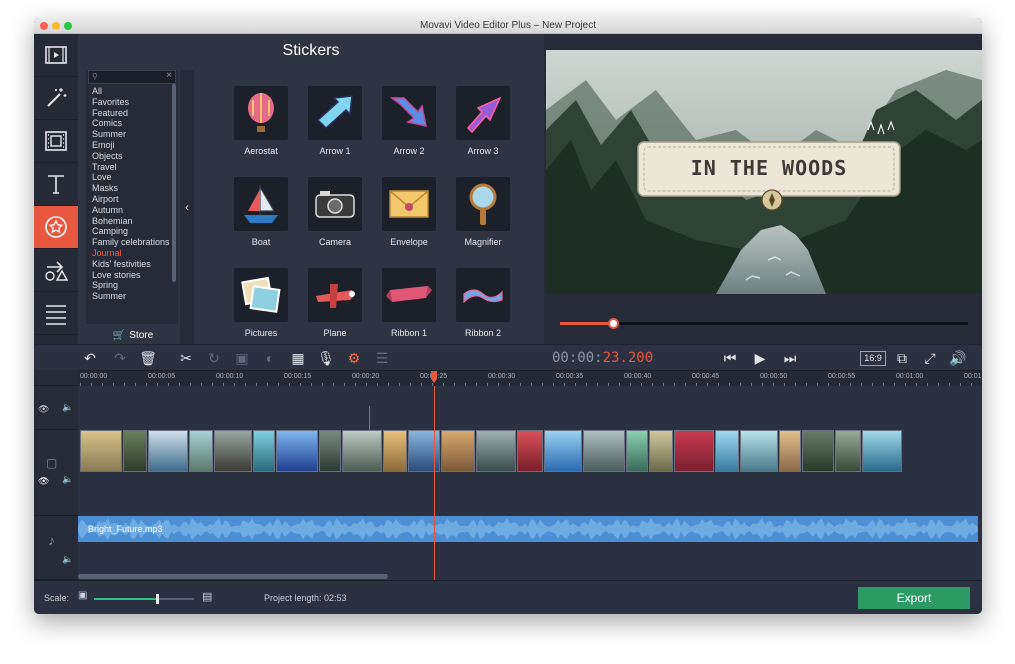 The image size is (1015, 664). I want to click on video-track, so click(528, 451).